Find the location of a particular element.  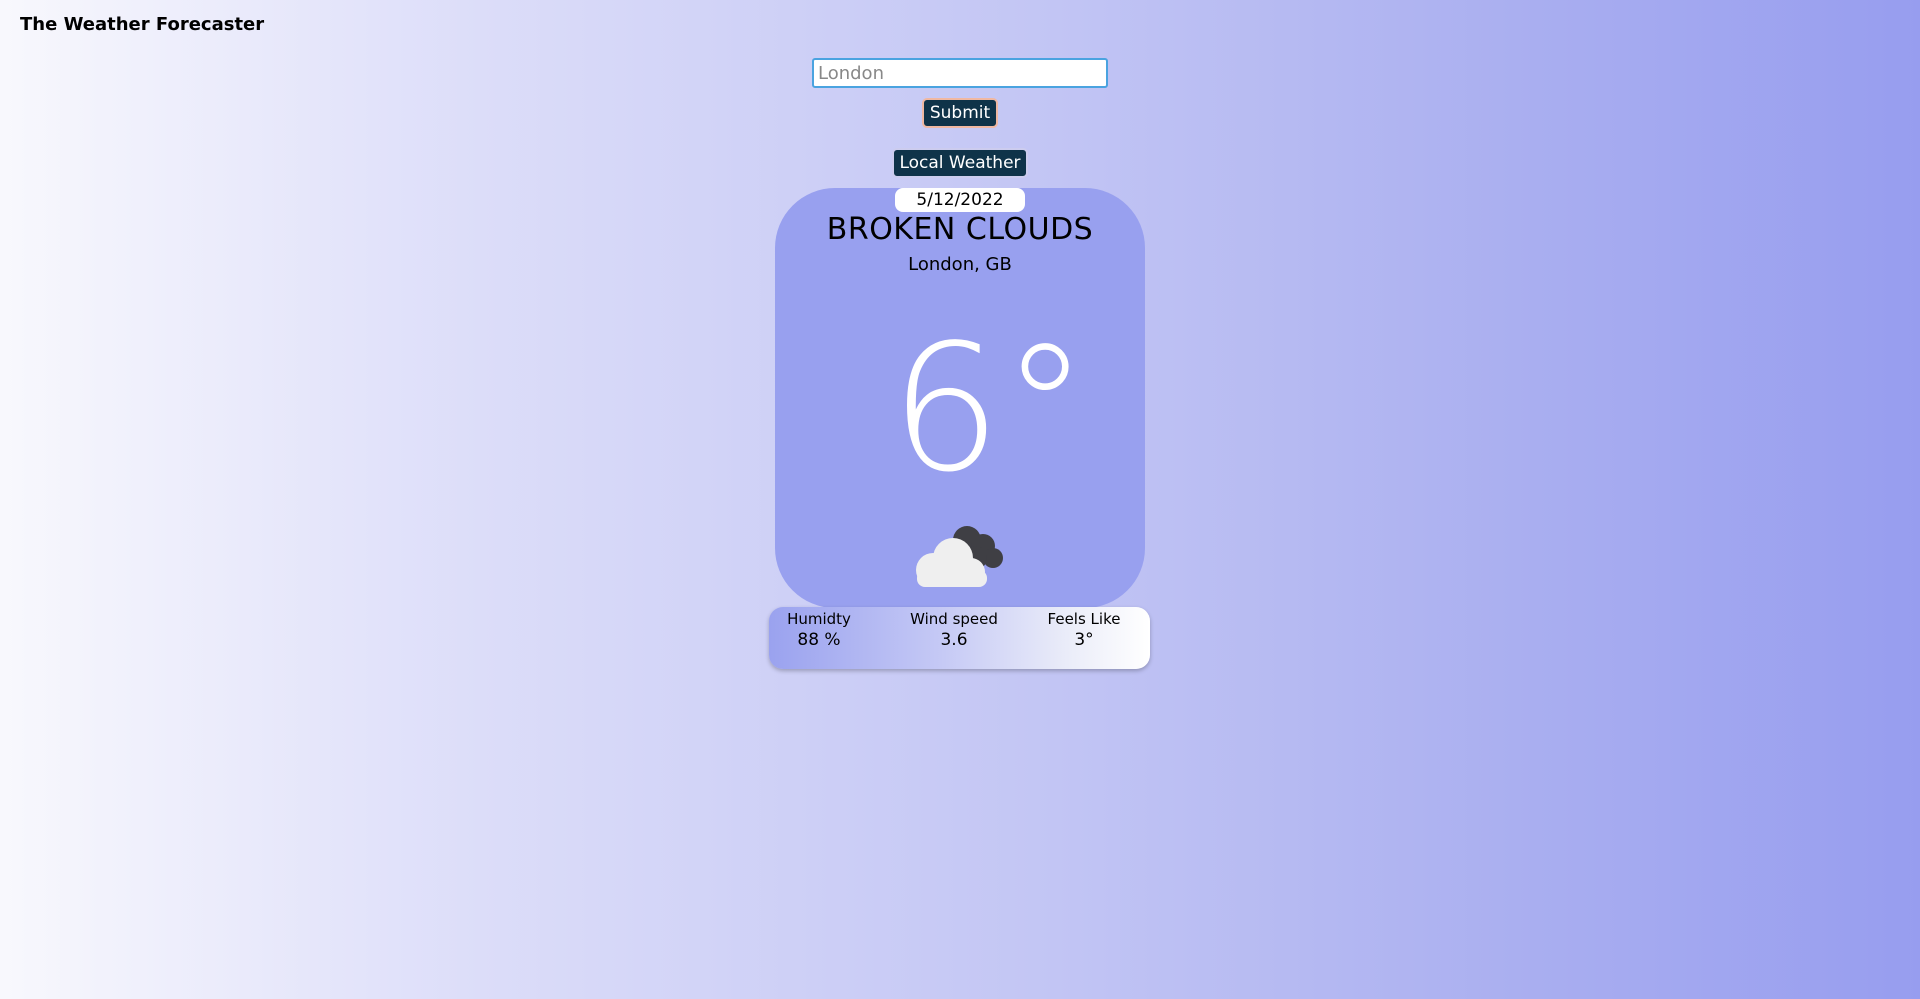

weather-location: London, GB is located at coordinates (960, 264).